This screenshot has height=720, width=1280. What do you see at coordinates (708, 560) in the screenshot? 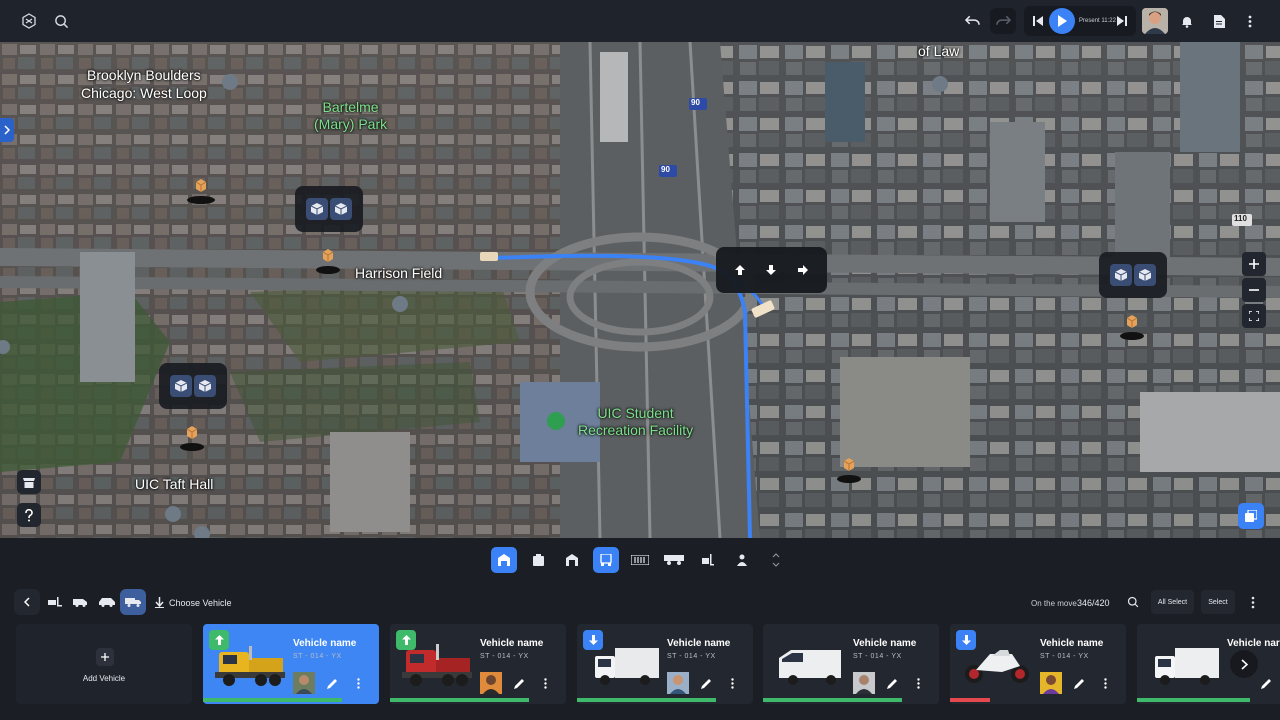
I see `forklift-icon` at bounding box center [708, 560].